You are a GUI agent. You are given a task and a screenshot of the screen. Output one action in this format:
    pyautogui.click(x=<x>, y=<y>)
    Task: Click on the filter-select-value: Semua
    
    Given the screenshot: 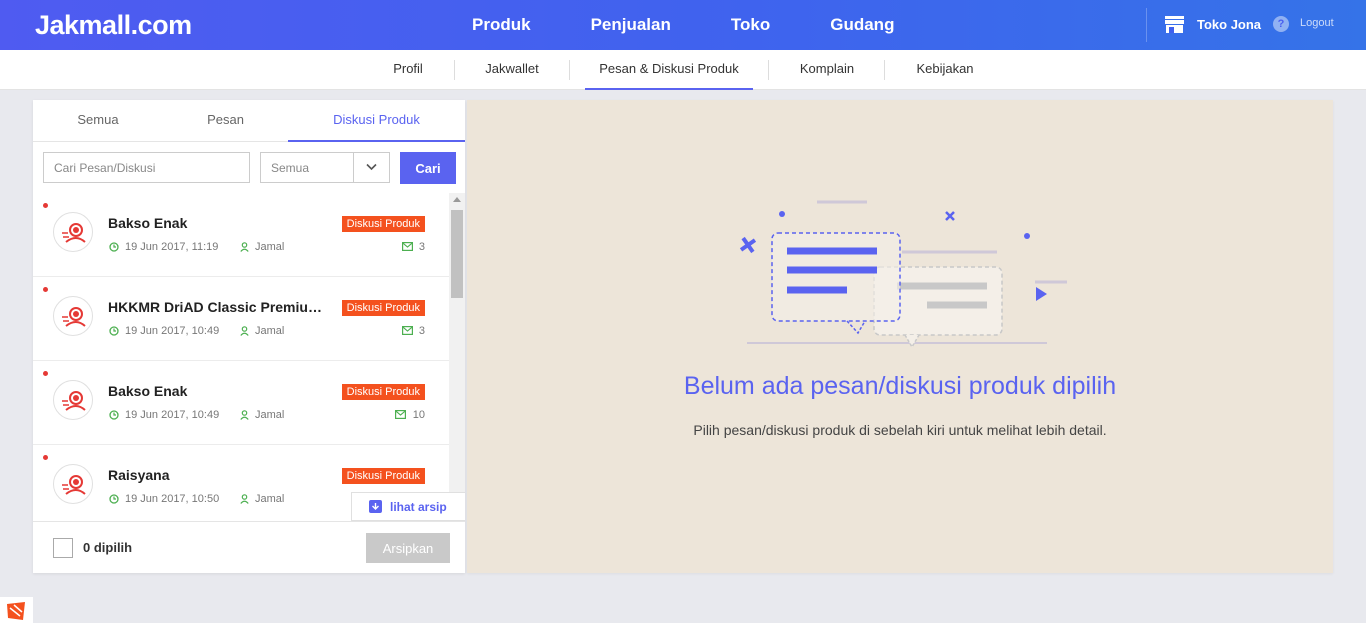 What is the action you would take?
    pyautogui.click(x=290, y=168)
    